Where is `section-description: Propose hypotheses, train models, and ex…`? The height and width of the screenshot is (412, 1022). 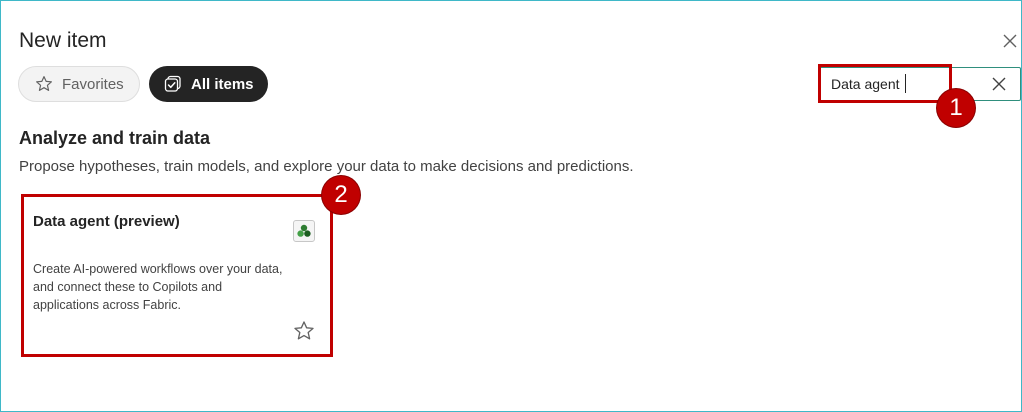
section-description: Propose hypotheses, train models, and ex… is located at coordinates (326, 166).